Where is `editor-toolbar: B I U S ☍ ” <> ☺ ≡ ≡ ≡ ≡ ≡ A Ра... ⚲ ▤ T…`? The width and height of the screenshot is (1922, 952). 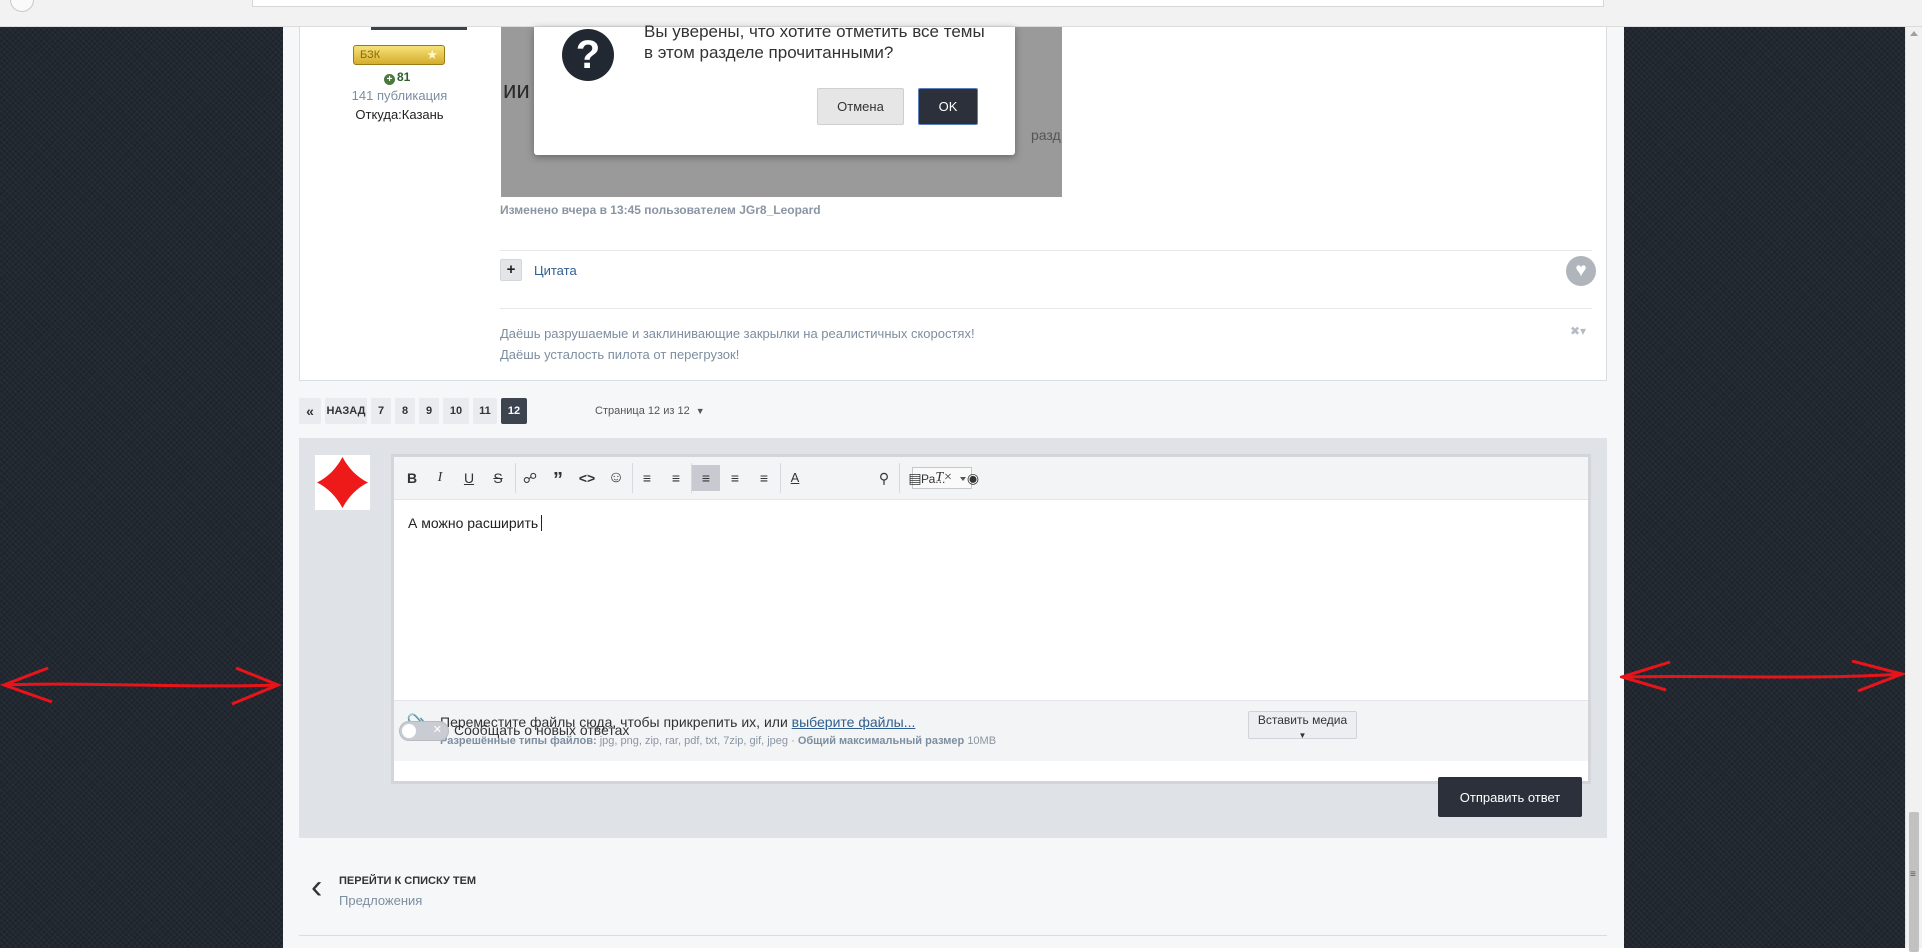
editor-toolbar: B I U S ☍ ” <> ☺ ≡ ≡ ≡ ≡ ≡ A Ра... ⚲ ▤ T… is located at coordinates (991, 478).